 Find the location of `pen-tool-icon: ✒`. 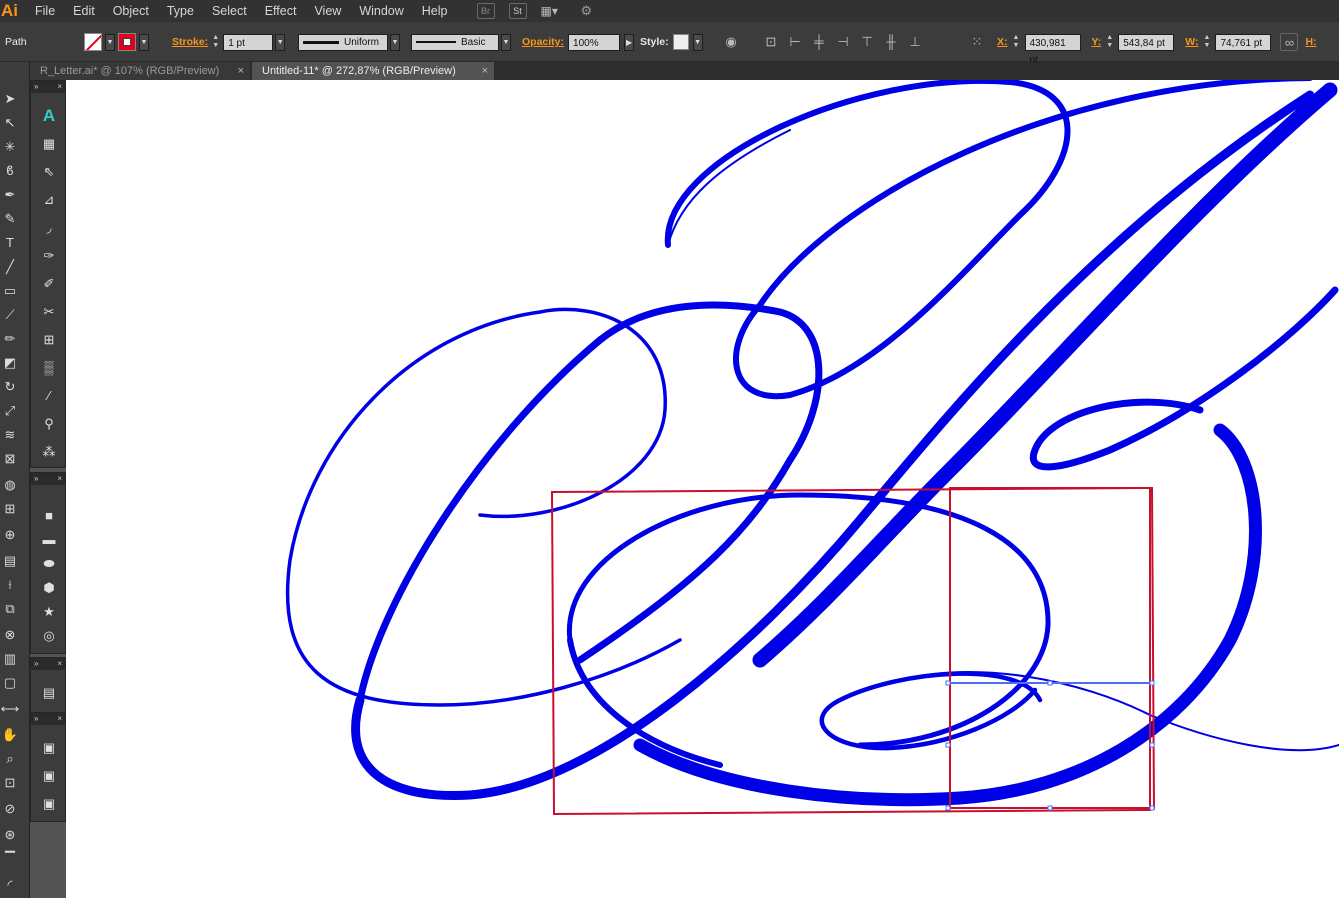

pen-tool-icon: ✒ is located at coordinates (10, 195).